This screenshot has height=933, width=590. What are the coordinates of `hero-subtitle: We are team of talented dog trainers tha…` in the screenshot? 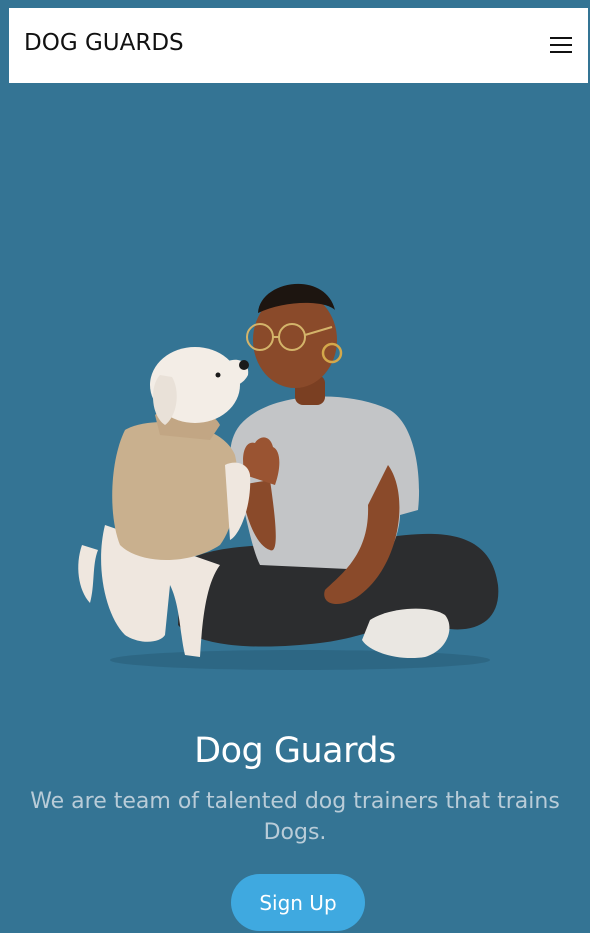 It's located at (295, 817).